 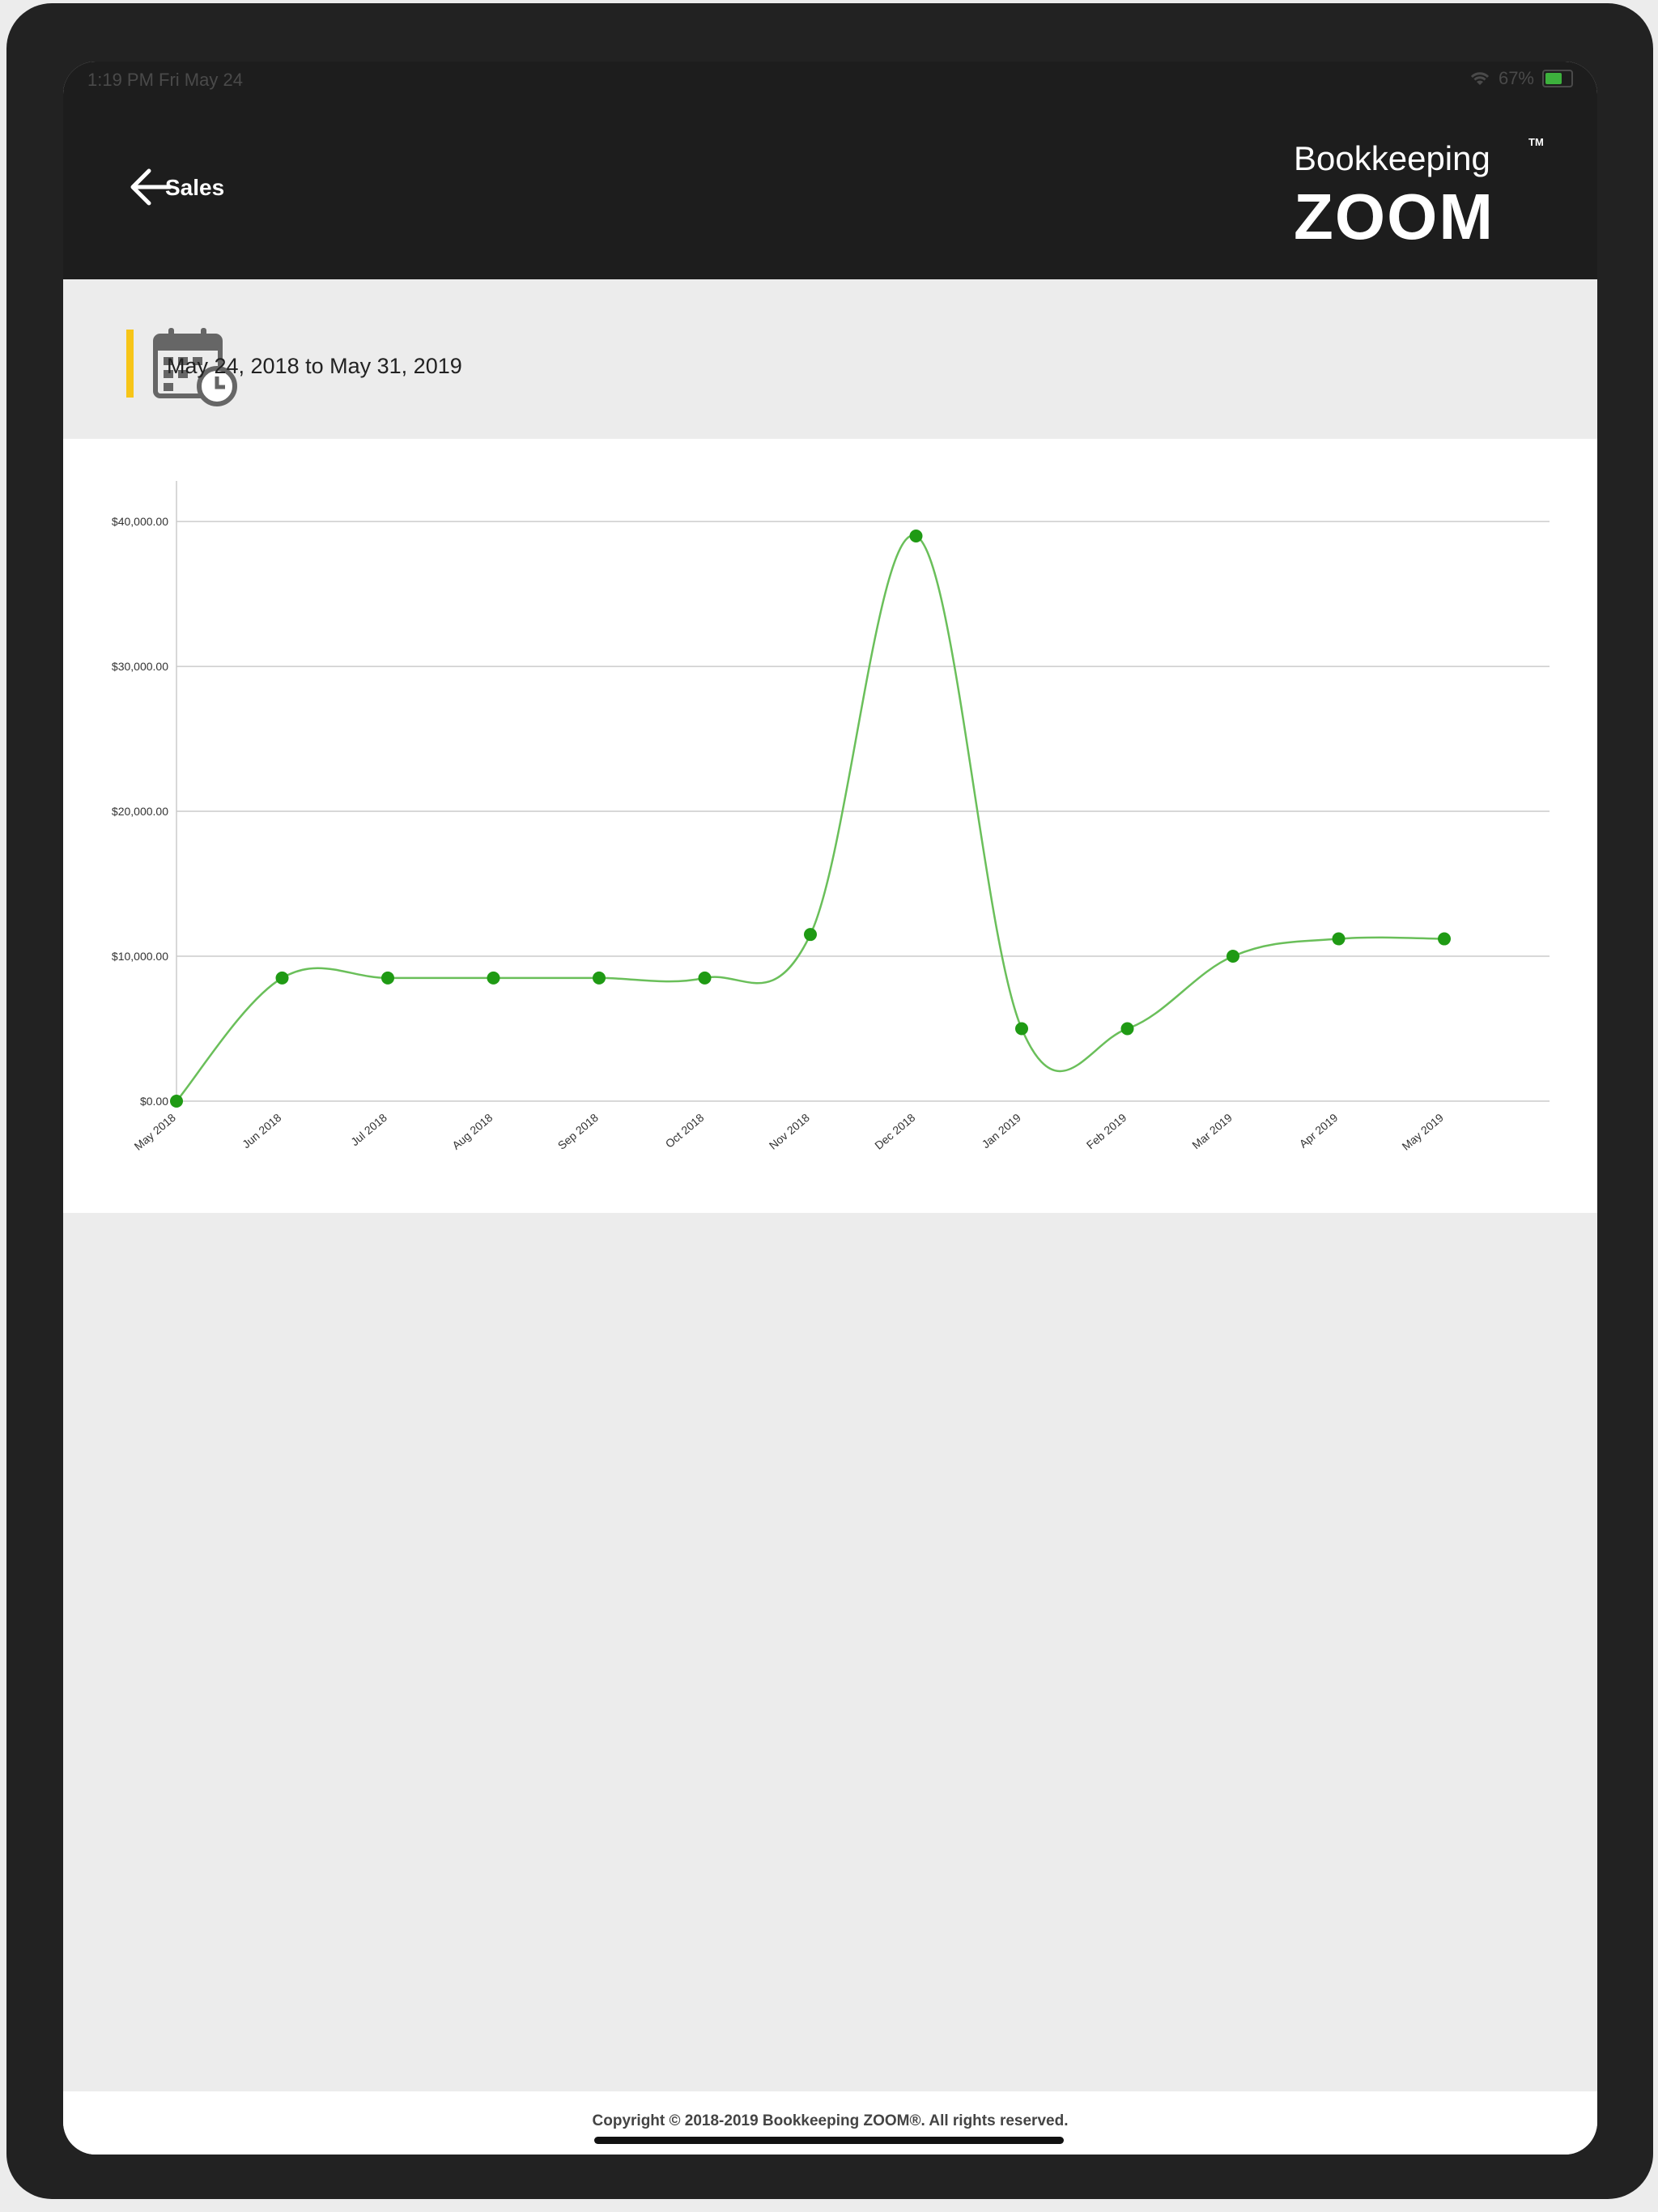 What do you see at coordinates (472, 1131) in the screenshot?
I see `x-tick-label: Aug 2018` at bounding box center [472, 1131].